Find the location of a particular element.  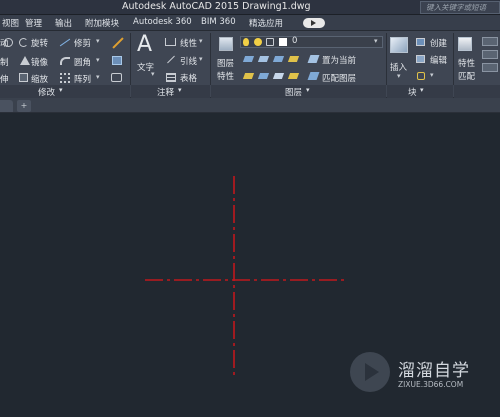

trim-icon is located at coordinates (65, 42).